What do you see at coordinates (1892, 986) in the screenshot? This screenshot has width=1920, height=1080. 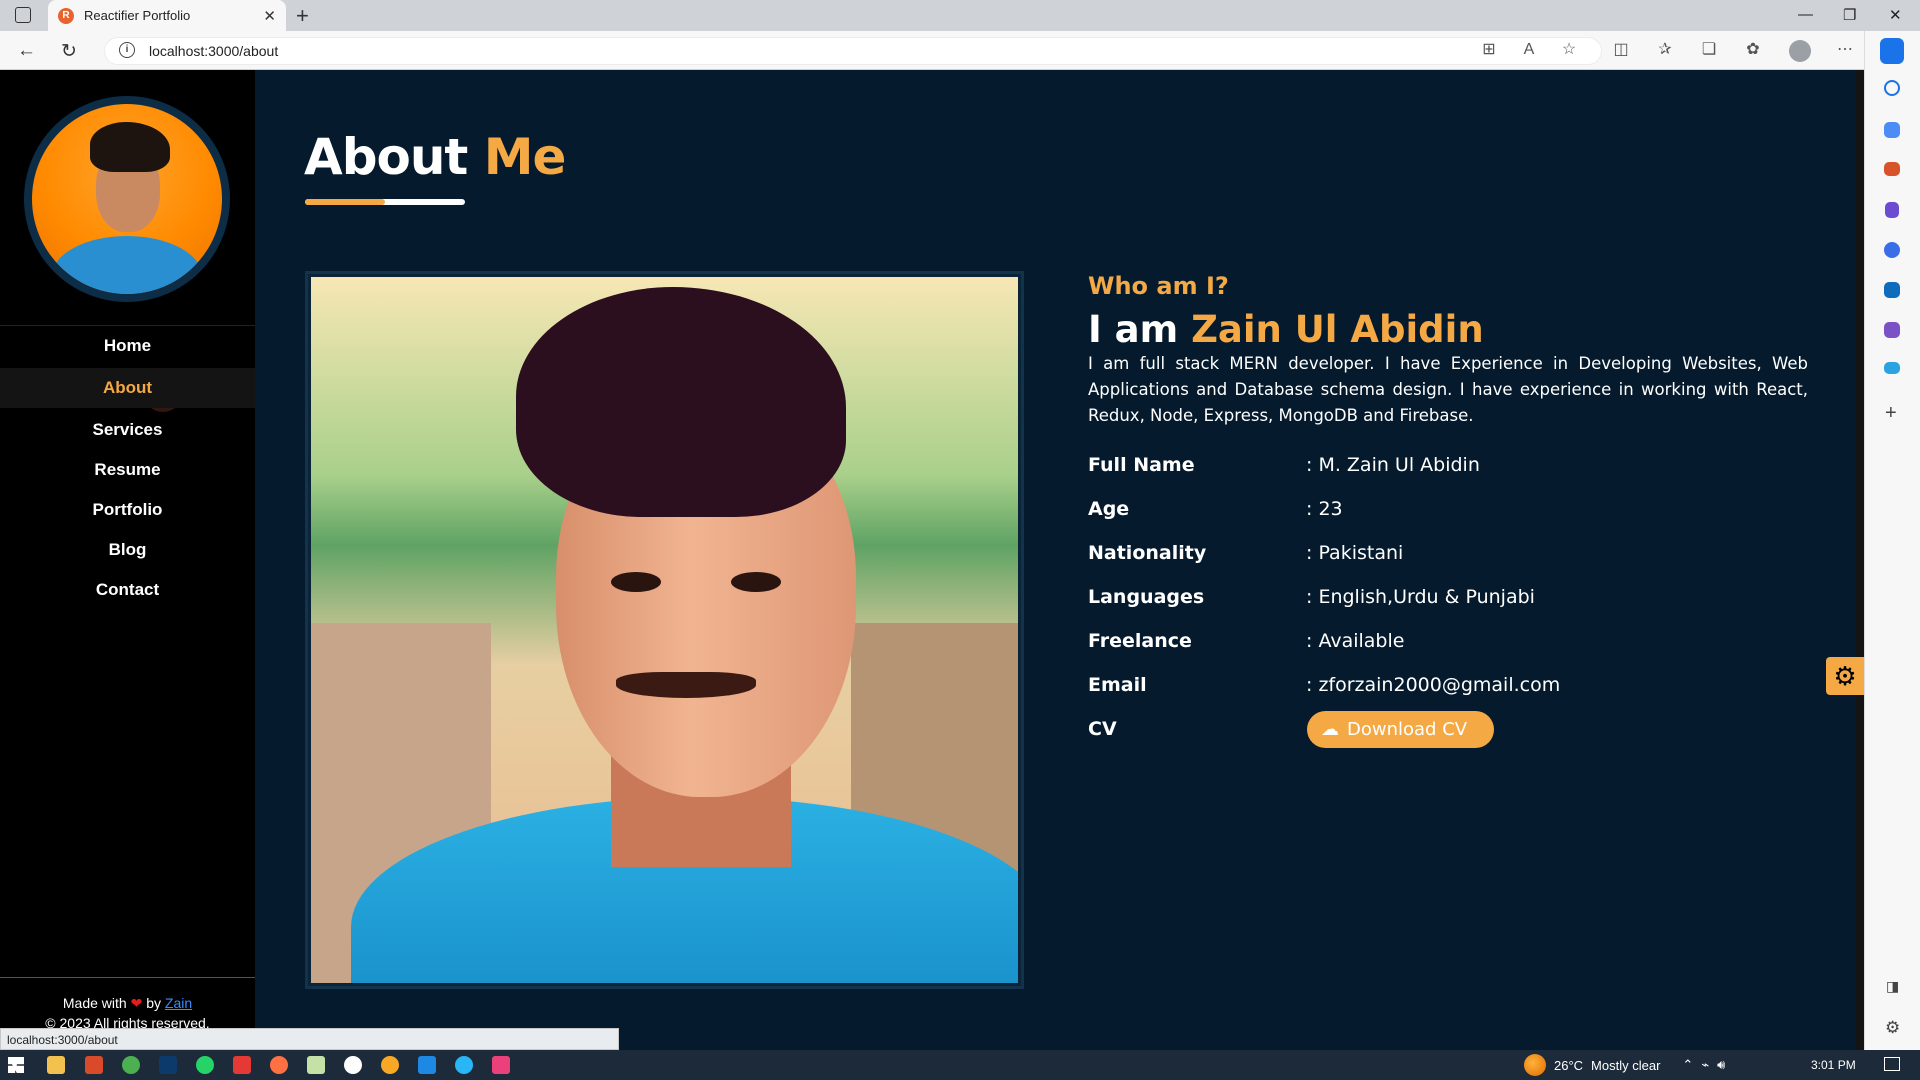 I see `hide-sidebar-icon: ◨` at bounding box center [1892, 986].